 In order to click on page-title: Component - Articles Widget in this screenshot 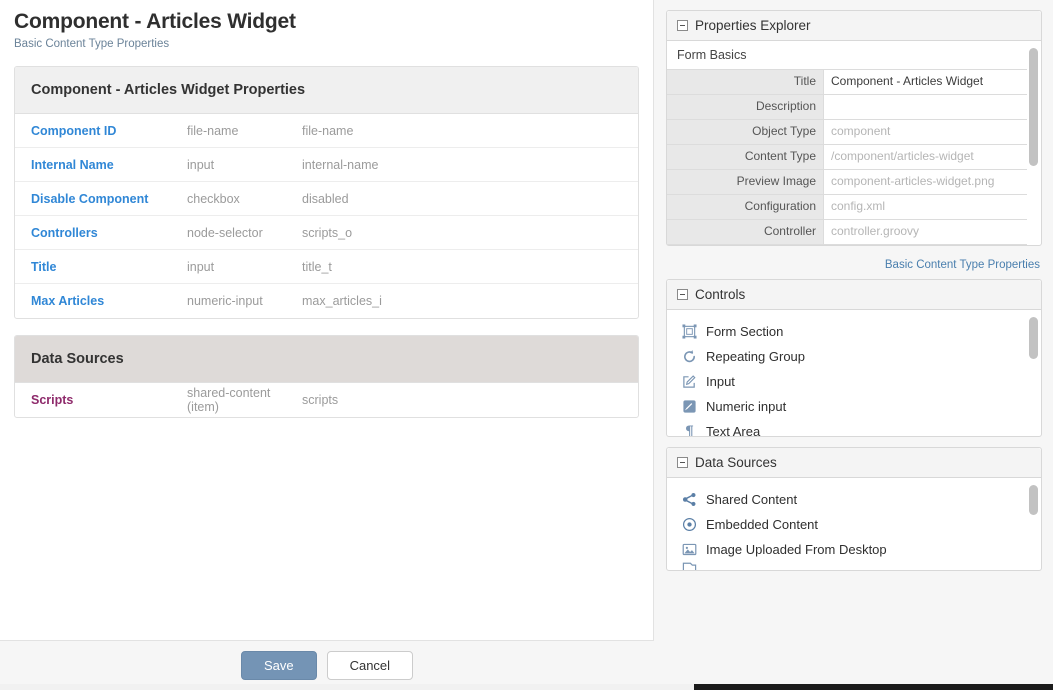, I will do `click(155, 21)`.